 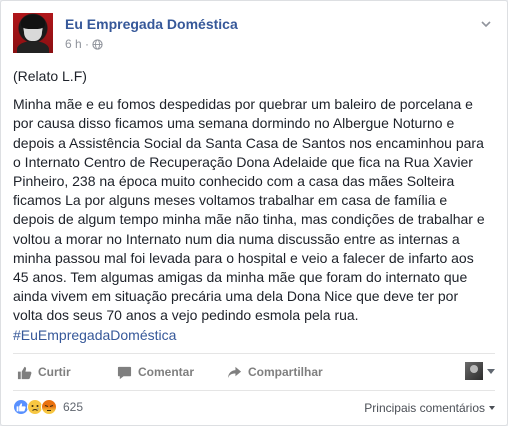 I want to click on avatar-hair, so click(x=33, y=22).